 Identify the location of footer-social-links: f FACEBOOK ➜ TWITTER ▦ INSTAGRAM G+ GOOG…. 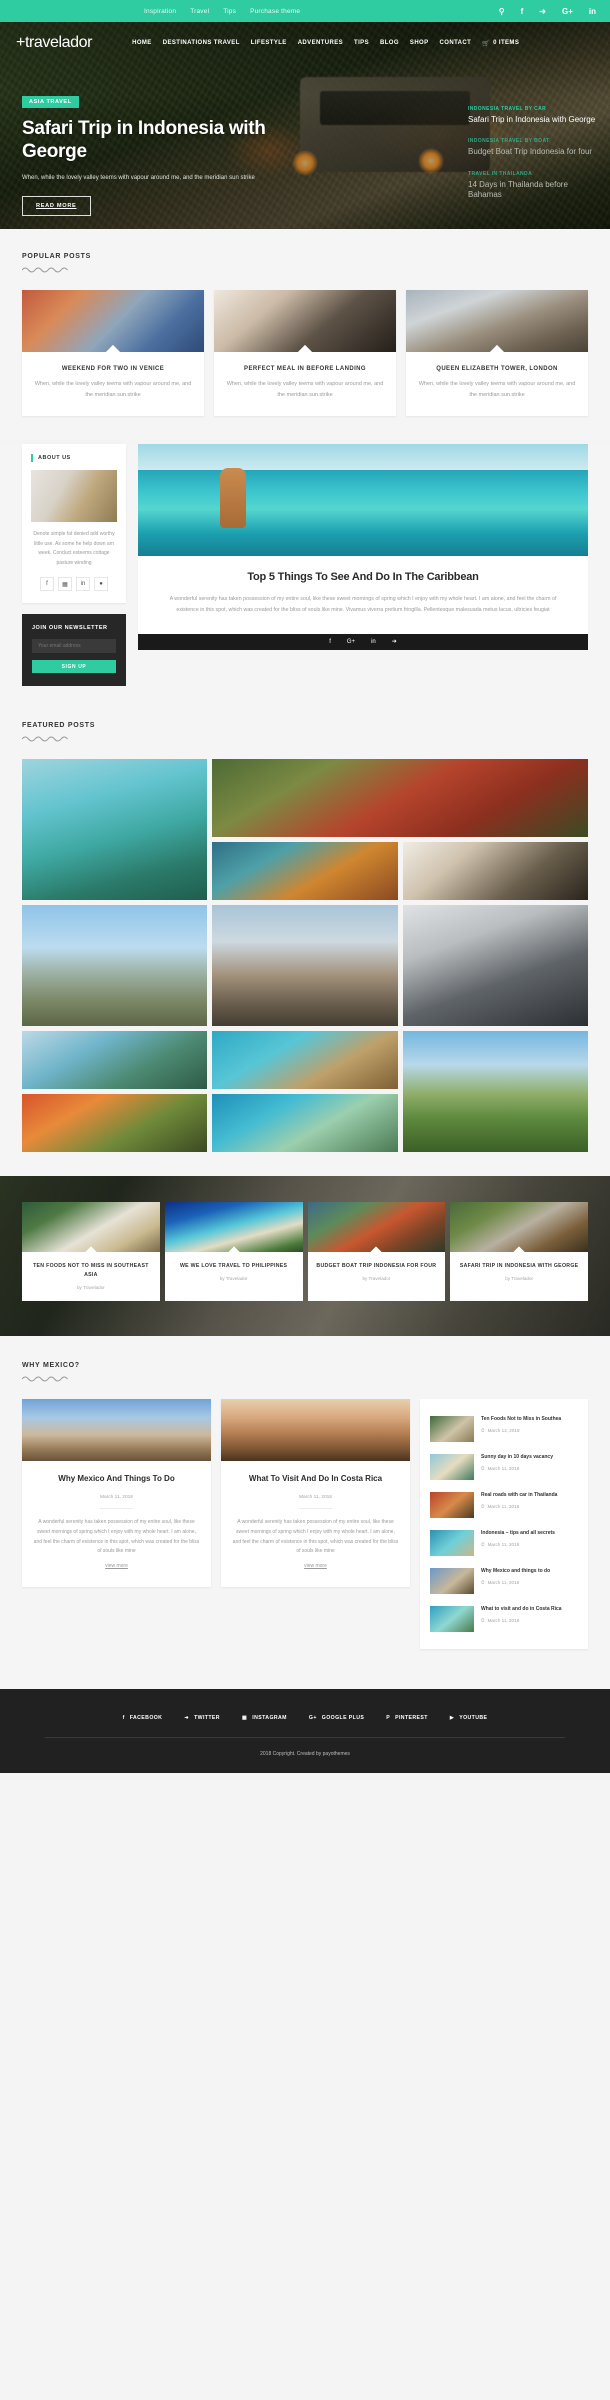
(305, 1718).